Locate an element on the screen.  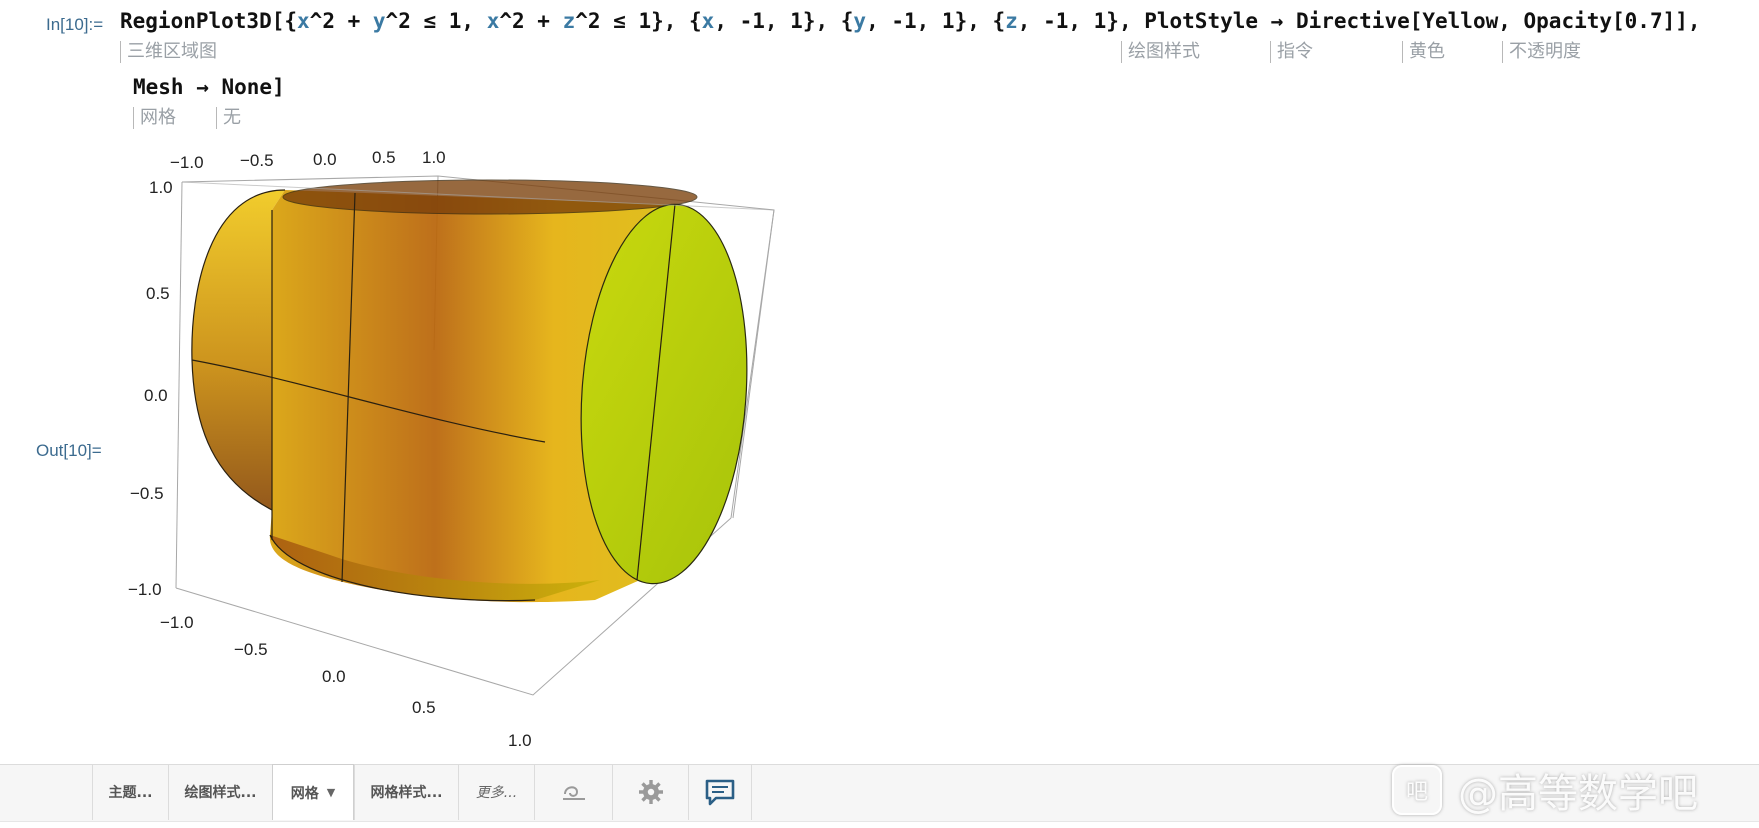
y-tick-3: 0.0 is located at coordinates (334, 676).